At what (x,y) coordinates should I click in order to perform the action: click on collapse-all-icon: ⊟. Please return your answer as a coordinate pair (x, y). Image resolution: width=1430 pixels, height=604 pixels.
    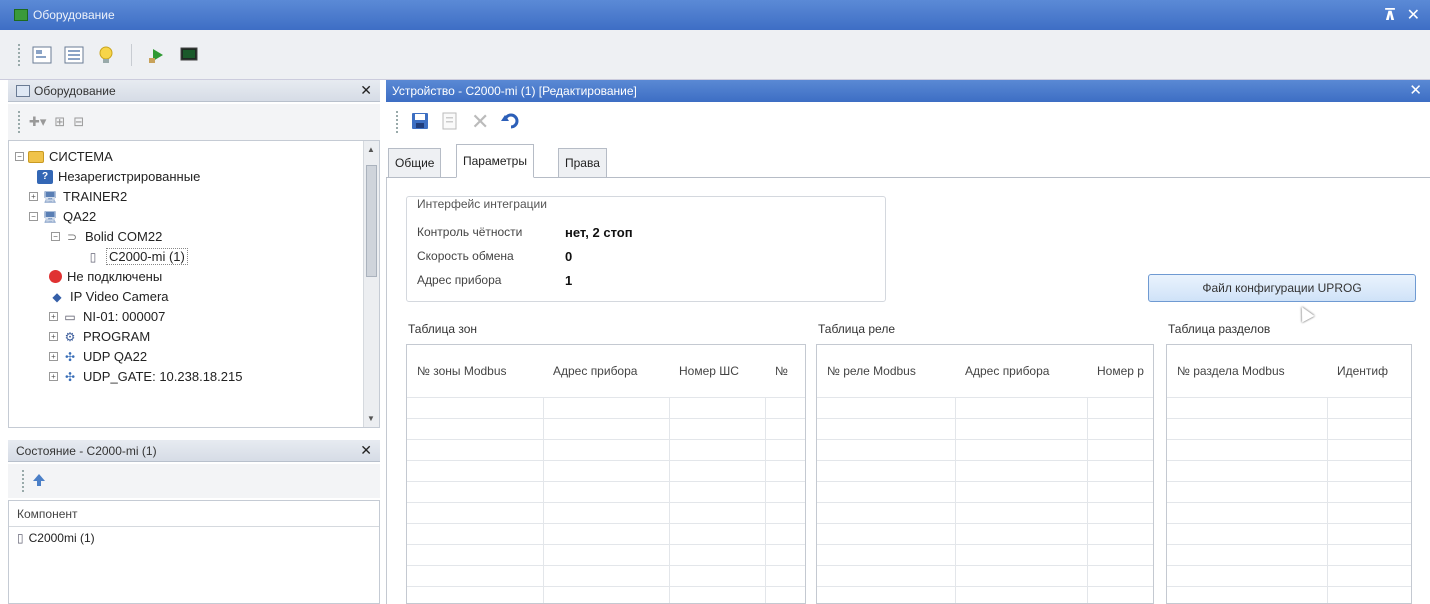
    Looking at the image, I should click on (78, 122).